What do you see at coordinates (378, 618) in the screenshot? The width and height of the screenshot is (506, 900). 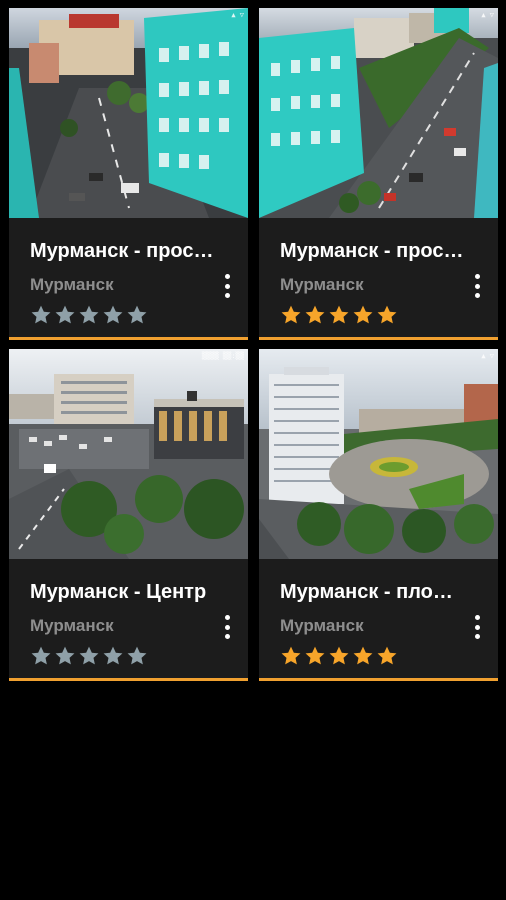 I see `card-info: Мурманск - пло… Мурманск` at bounding box center [378, 618].